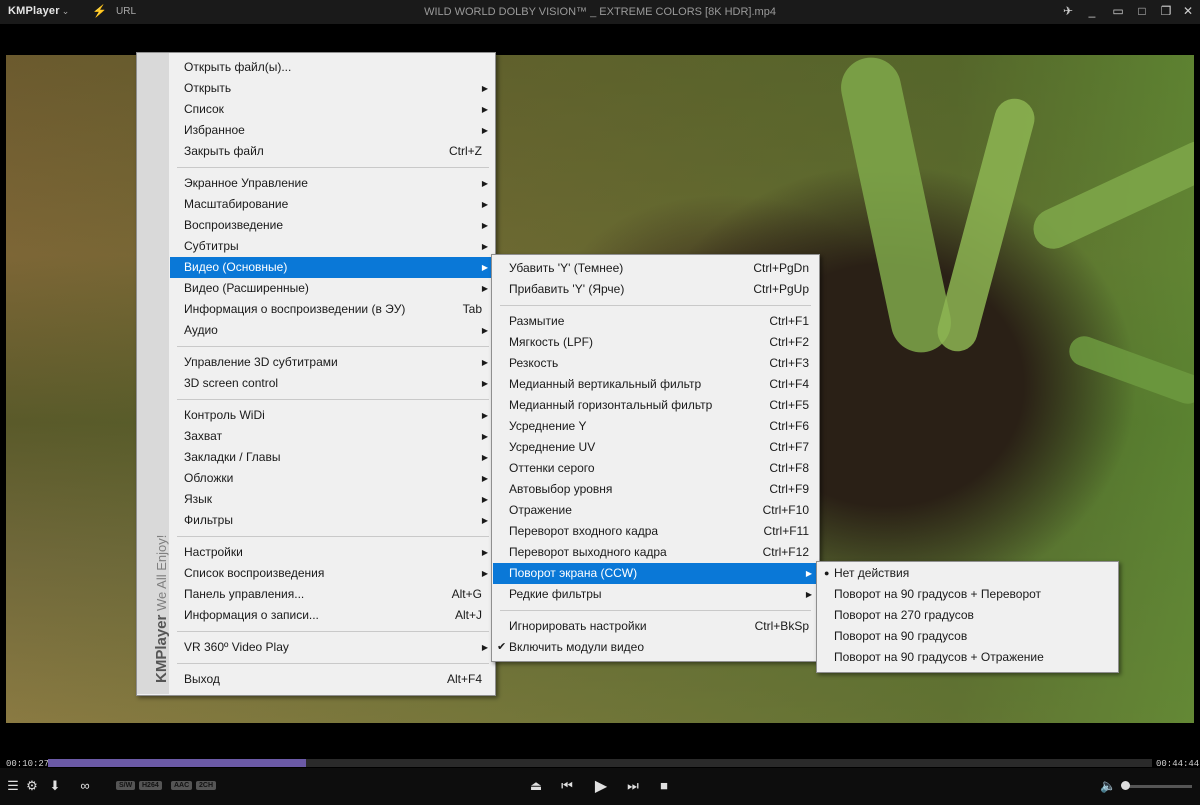  What do you see at coordinates (781, 289) in the screenshot?
I see `menu-item-shortcut: Ctrl+PgUp` at bounding box center [781, 289].